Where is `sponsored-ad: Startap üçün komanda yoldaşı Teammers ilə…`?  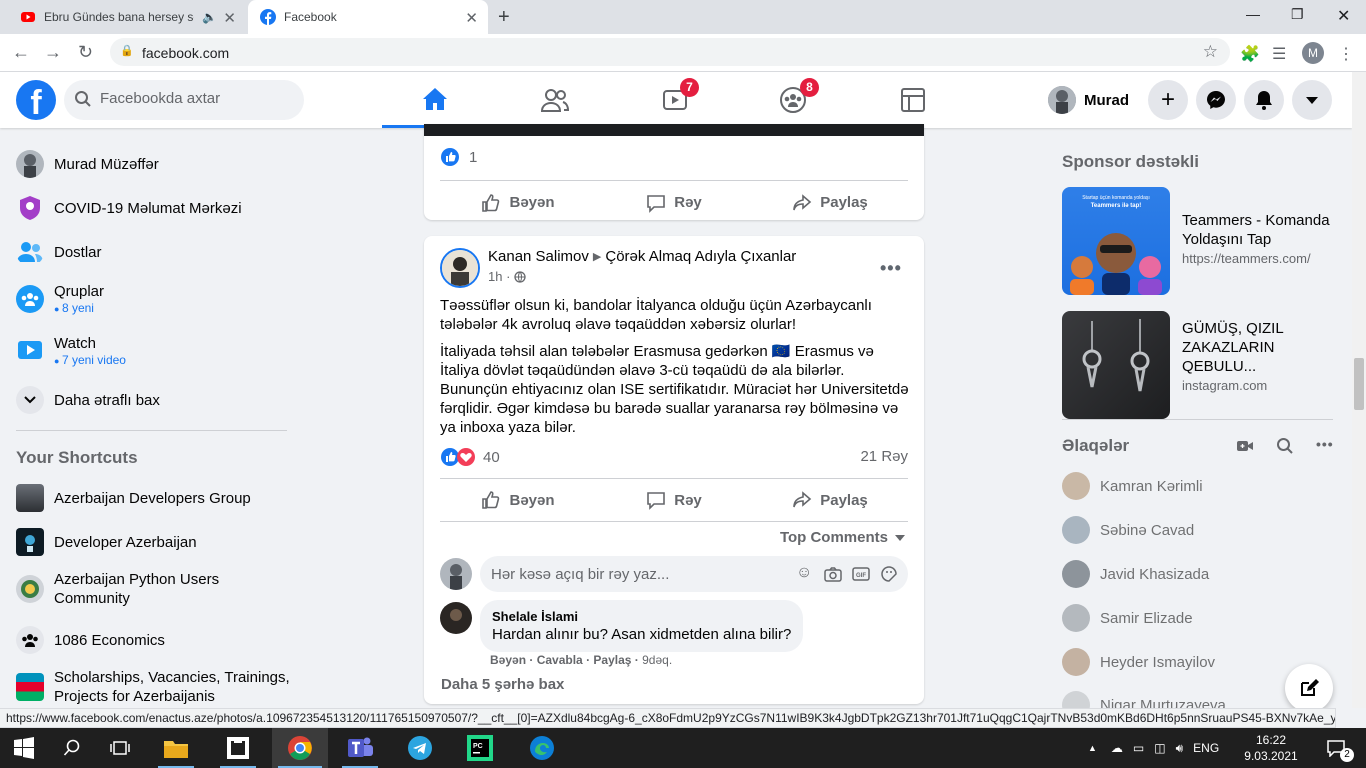 sponsored-ad: Startap üçün komanda yoldaşı Teammers ilə… is located at coordinates (1202, 241).